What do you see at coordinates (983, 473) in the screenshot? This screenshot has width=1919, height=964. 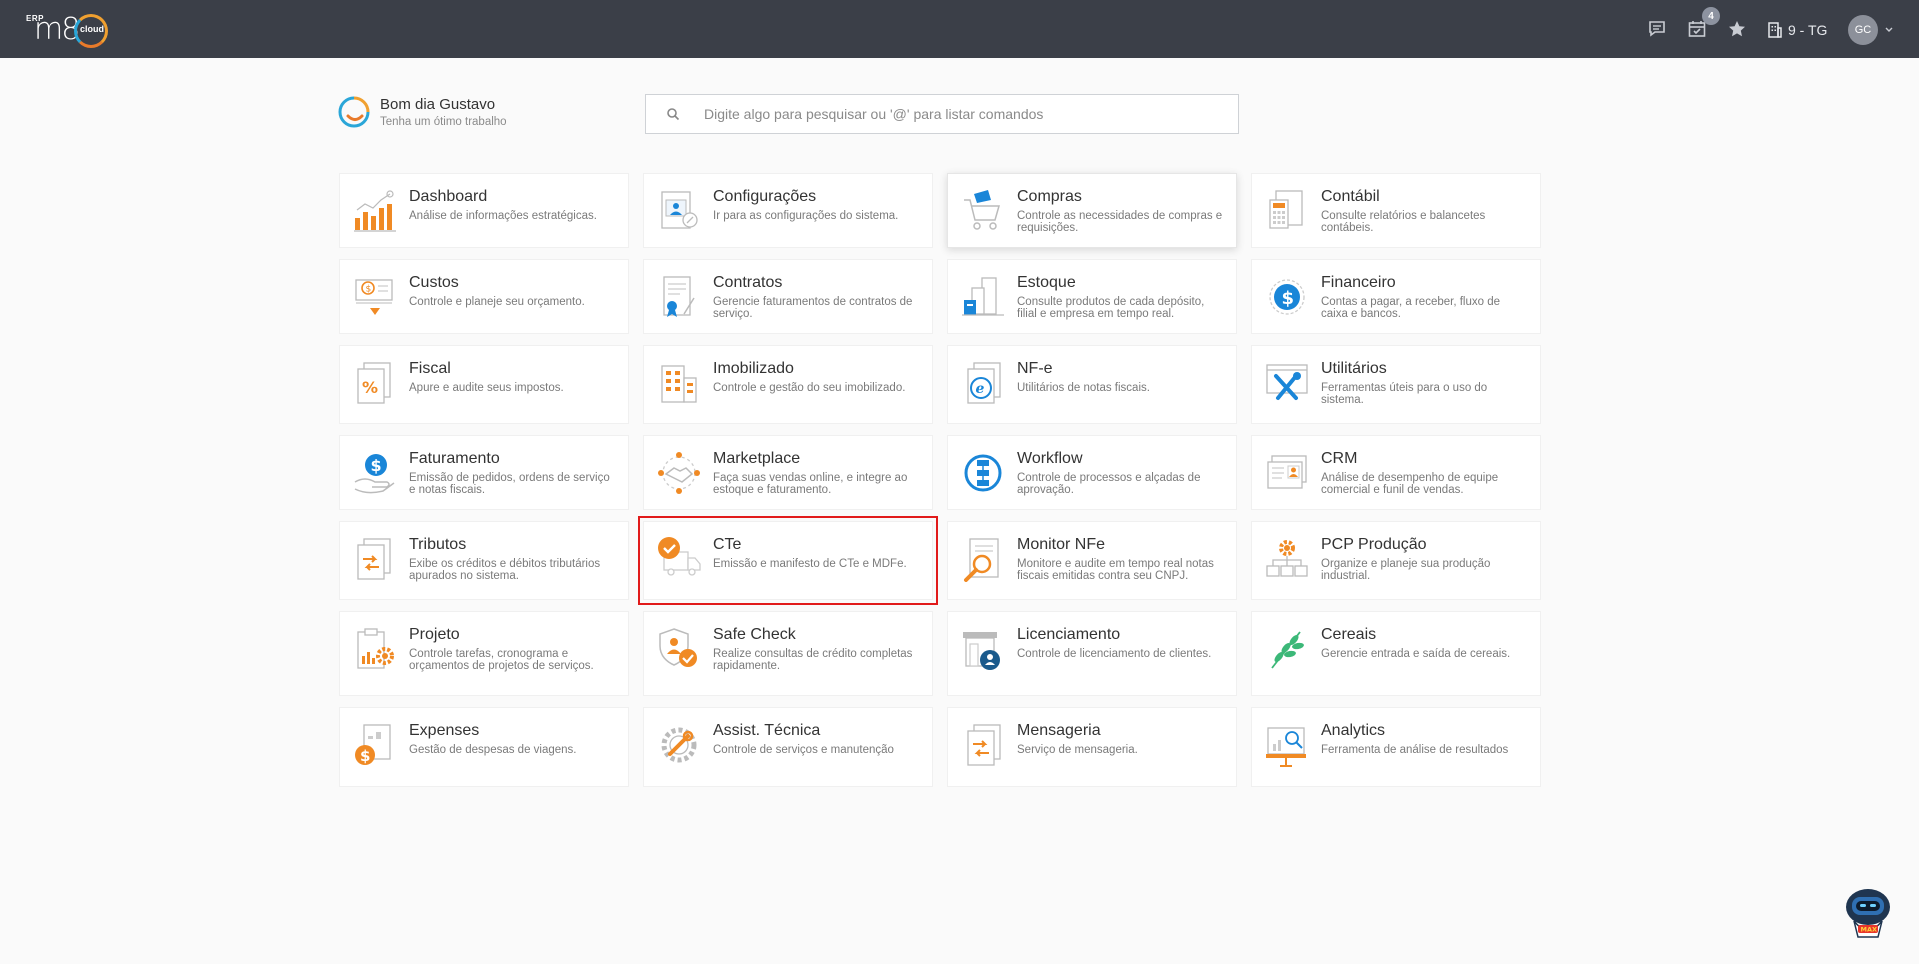 I see `workflow-icon` at bounding box center [983, 473].